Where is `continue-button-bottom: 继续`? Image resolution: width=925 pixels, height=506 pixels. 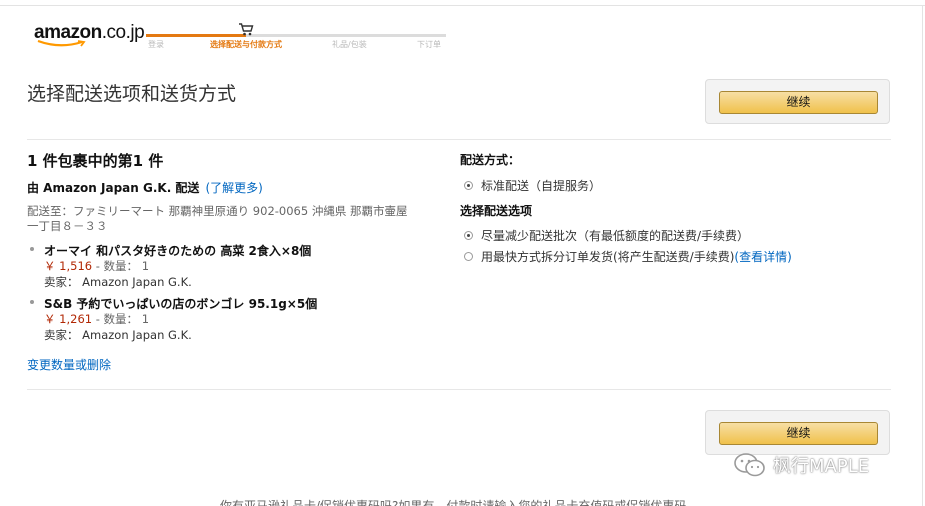
continue-button-bottom: 继续 is located at coordinates (798, 433).